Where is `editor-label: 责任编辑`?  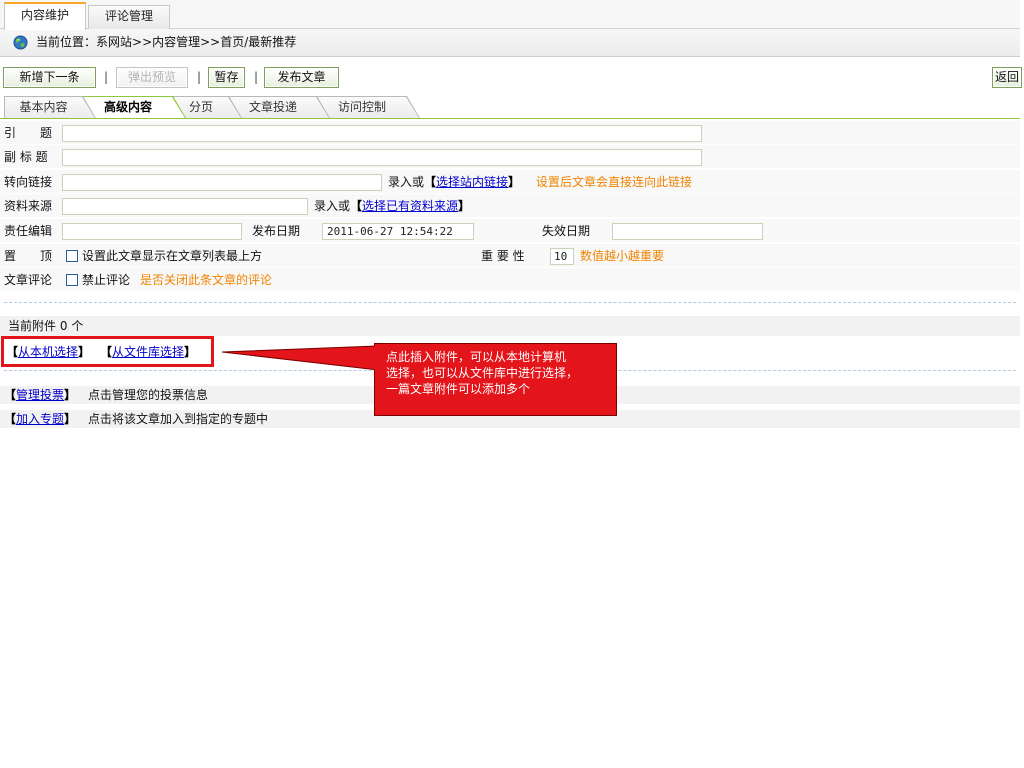 editor-label: 责任编辑 is located at coordinates (28, 231).